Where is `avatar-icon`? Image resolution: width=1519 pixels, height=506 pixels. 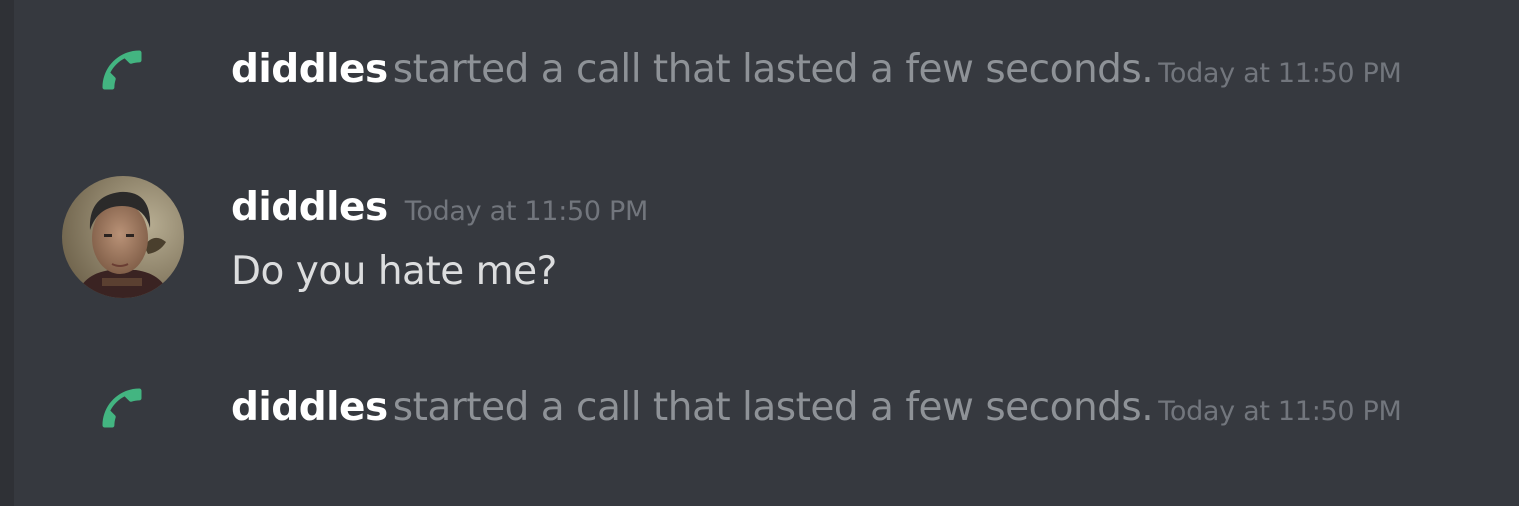
avatar-icon is located at coordinates (123, 237).